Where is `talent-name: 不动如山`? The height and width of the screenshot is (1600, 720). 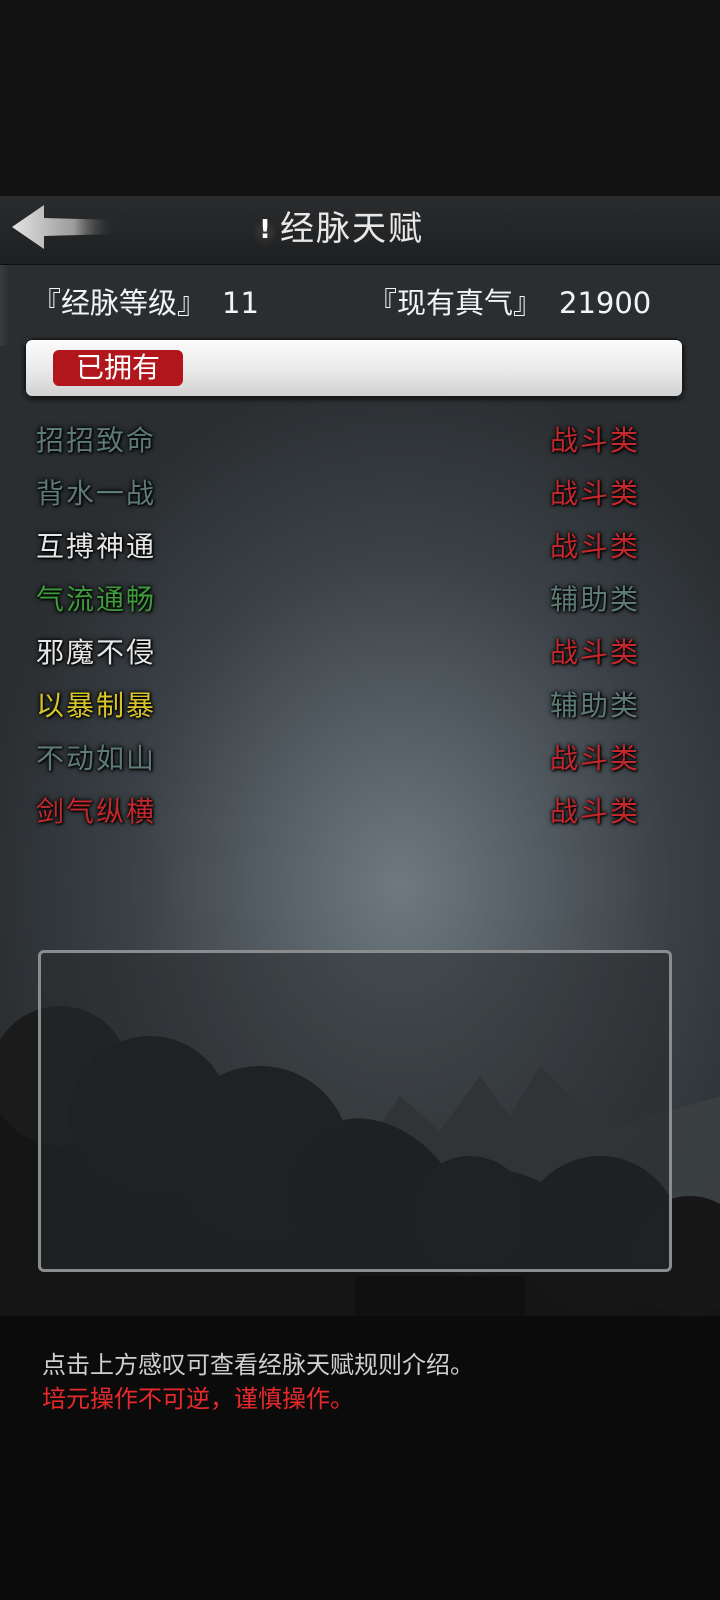
talent-name: 不动如山 is located at coordinates (96, 758).